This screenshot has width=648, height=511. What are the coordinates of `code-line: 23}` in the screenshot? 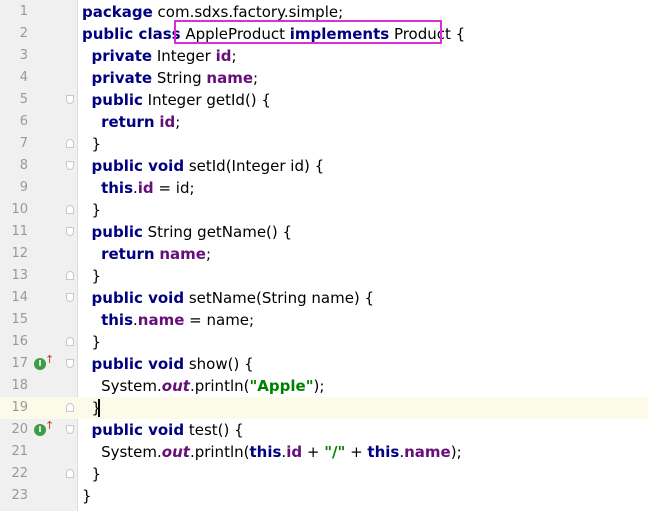 It's located at (324, 496).